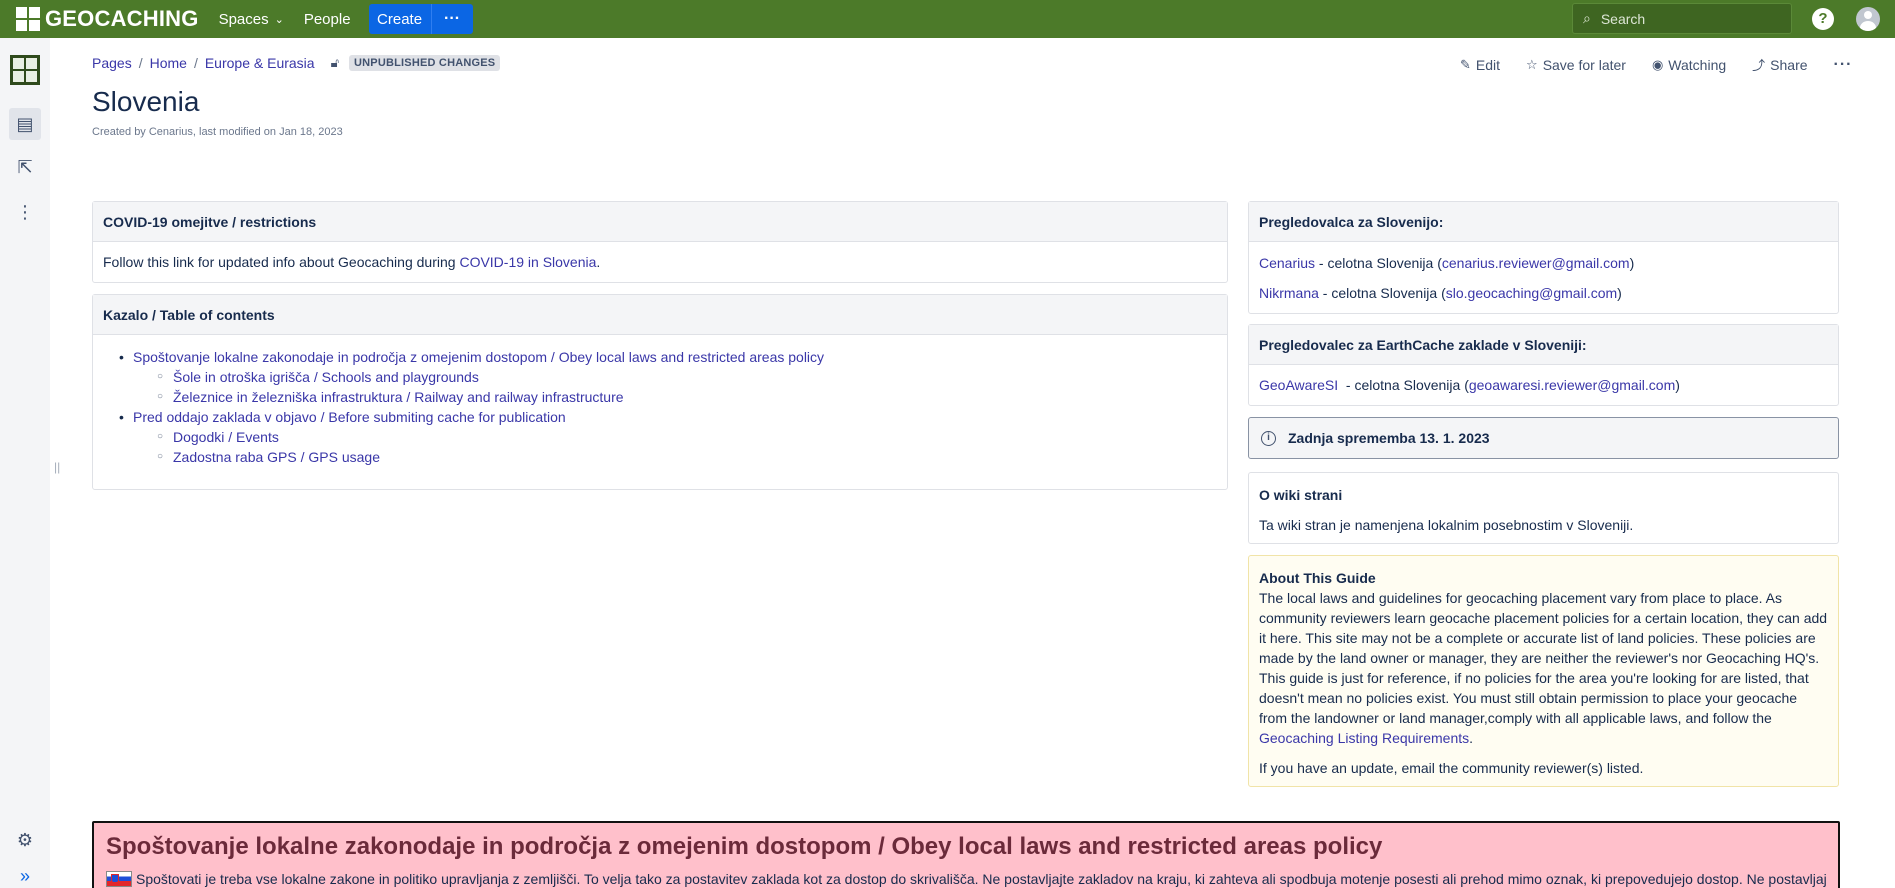  Describe the element at coordinates (25, 463) in the screenshot. I see `left-sidebar: ▤ ⇱ ⋮ ⚙ »` at that location.